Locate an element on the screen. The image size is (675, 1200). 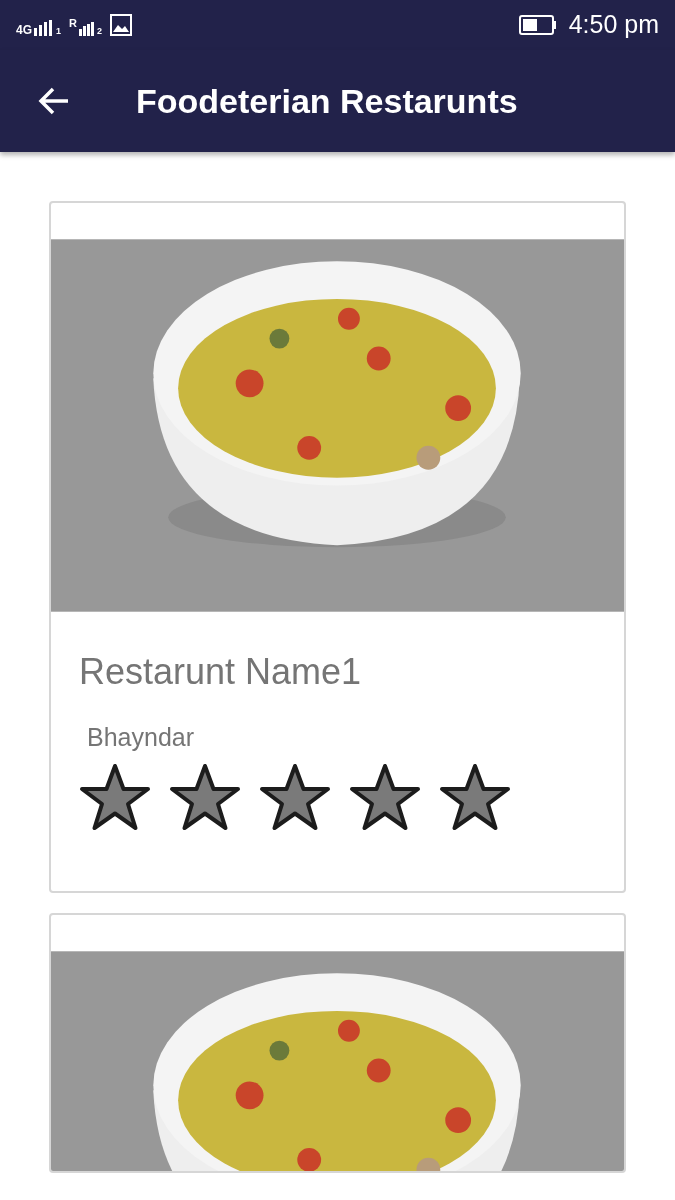
sim-label: 1 is located at coordinates (59, 31).